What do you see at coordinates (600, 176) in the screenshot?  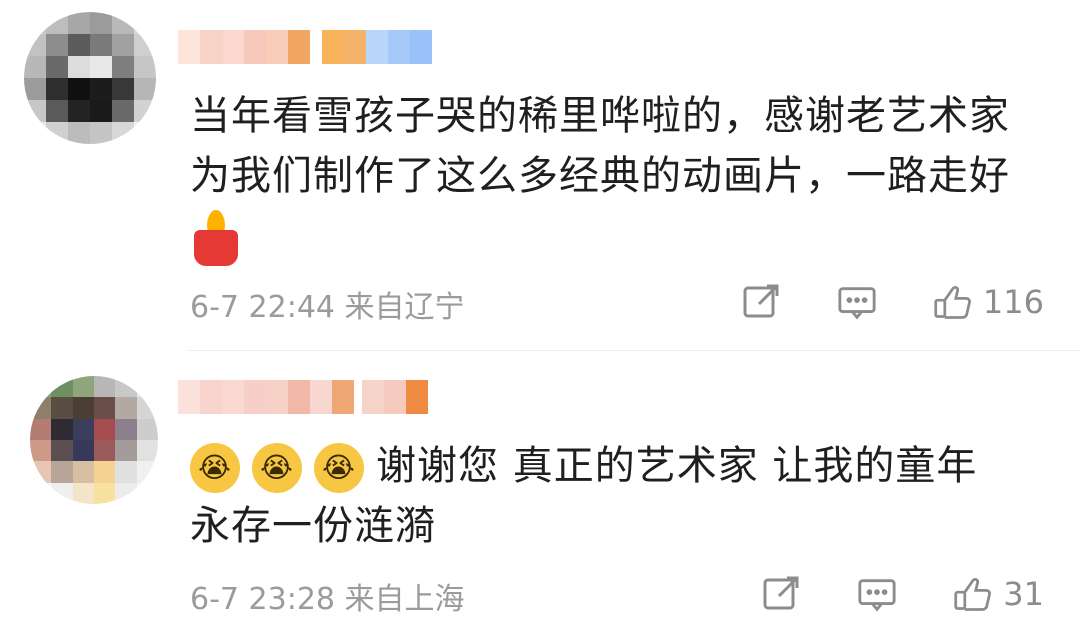 I see `comment-text-line: 为我们制作了这么多经典的动画片，一路走好` at bounding box center [600, 176].